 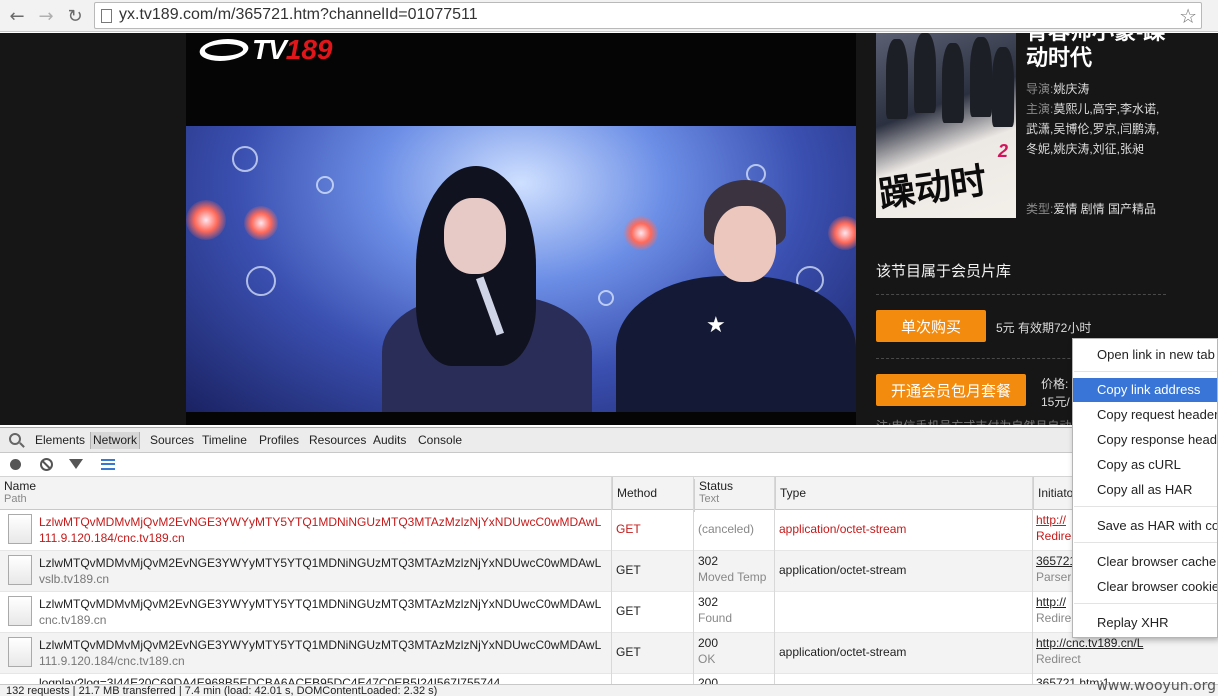 What do you see at coordinates (108, 464) in the screenshot?
I see `list-view-icon` at bounding box center [108, 464].